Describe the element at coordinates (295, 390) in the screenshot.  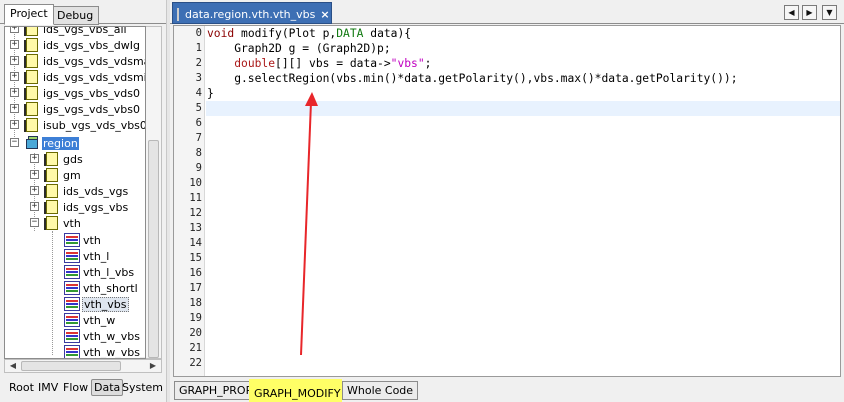
I see `tab-graph-modify: GRAPH_MODIFY` at that location.